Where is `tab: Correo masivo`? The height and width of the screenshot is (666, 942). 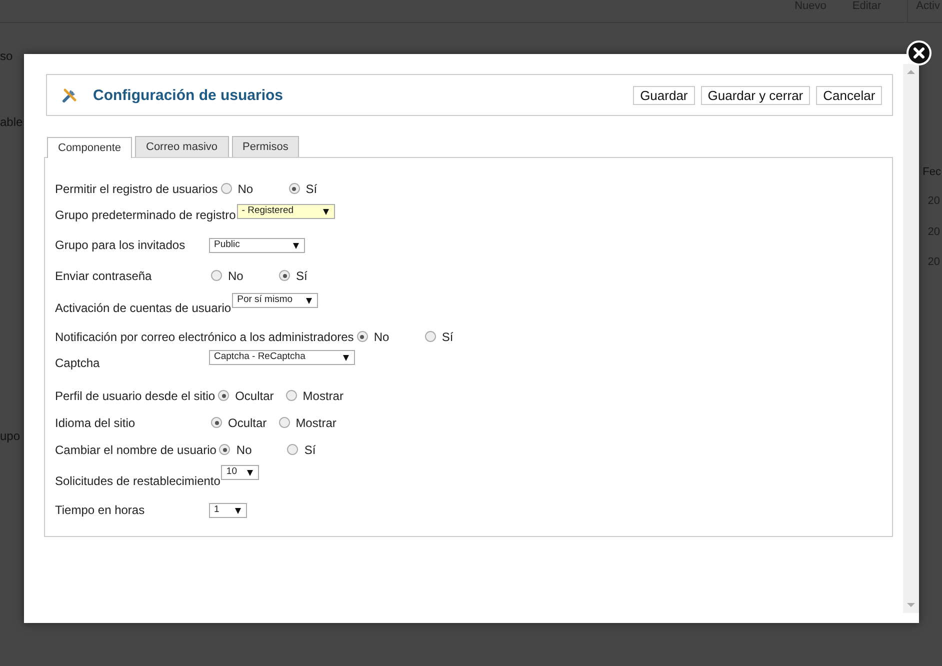
tab: Correo masivo is located at coordinates (182, 146).